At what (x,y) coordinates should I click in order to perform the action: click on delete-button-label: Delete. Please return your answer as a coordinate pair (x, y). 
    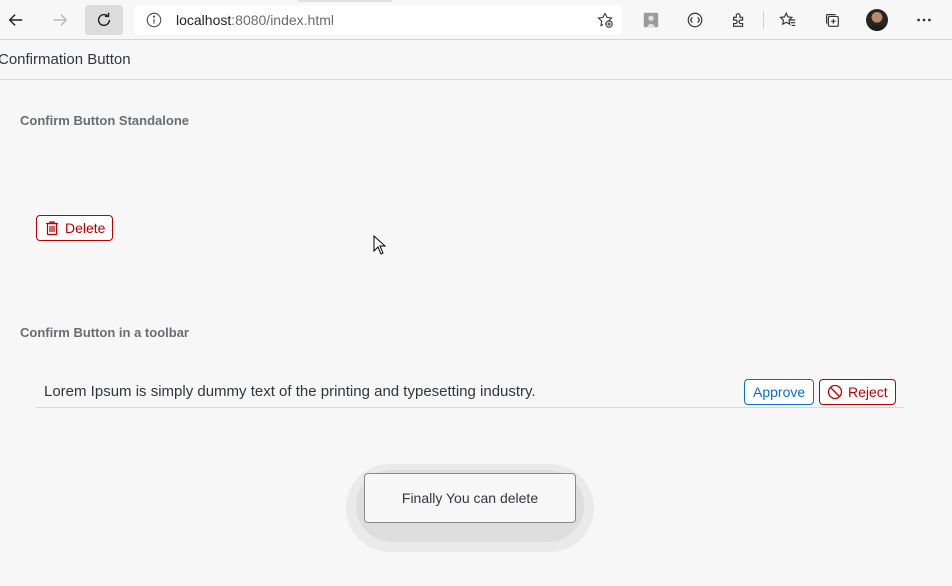
    Looking at the image, I should click on (85, 228).